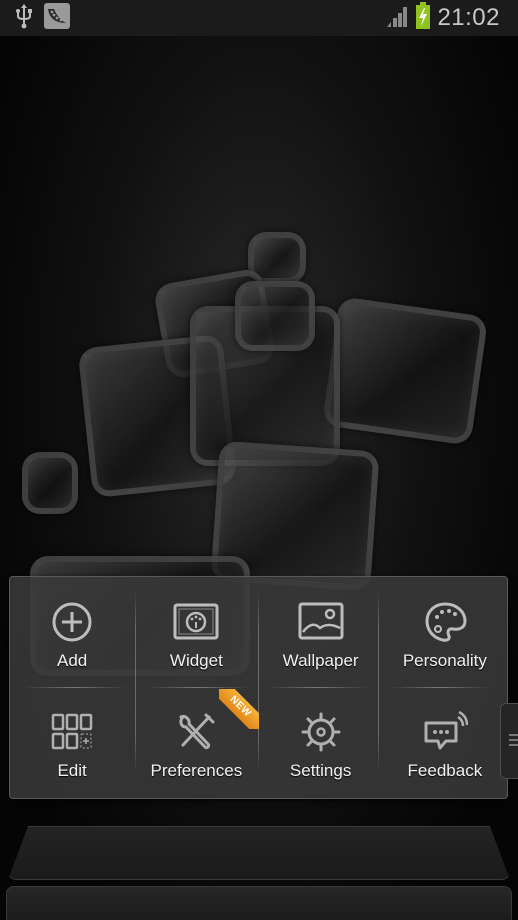 The width and height of the screenshot is (518, 920). What do you see at coordinates (445, 732) in the screenshot?
I see `feedback-icon` at bounding box center [445, 732].